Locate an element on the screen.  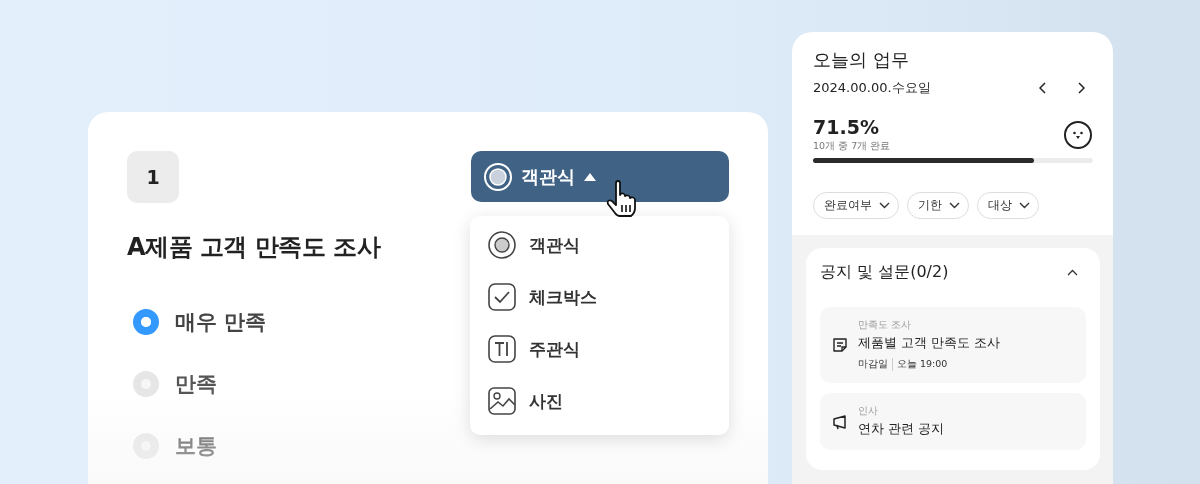
panel-title: 오늘의 업무 is located at coordinates (861, 60).